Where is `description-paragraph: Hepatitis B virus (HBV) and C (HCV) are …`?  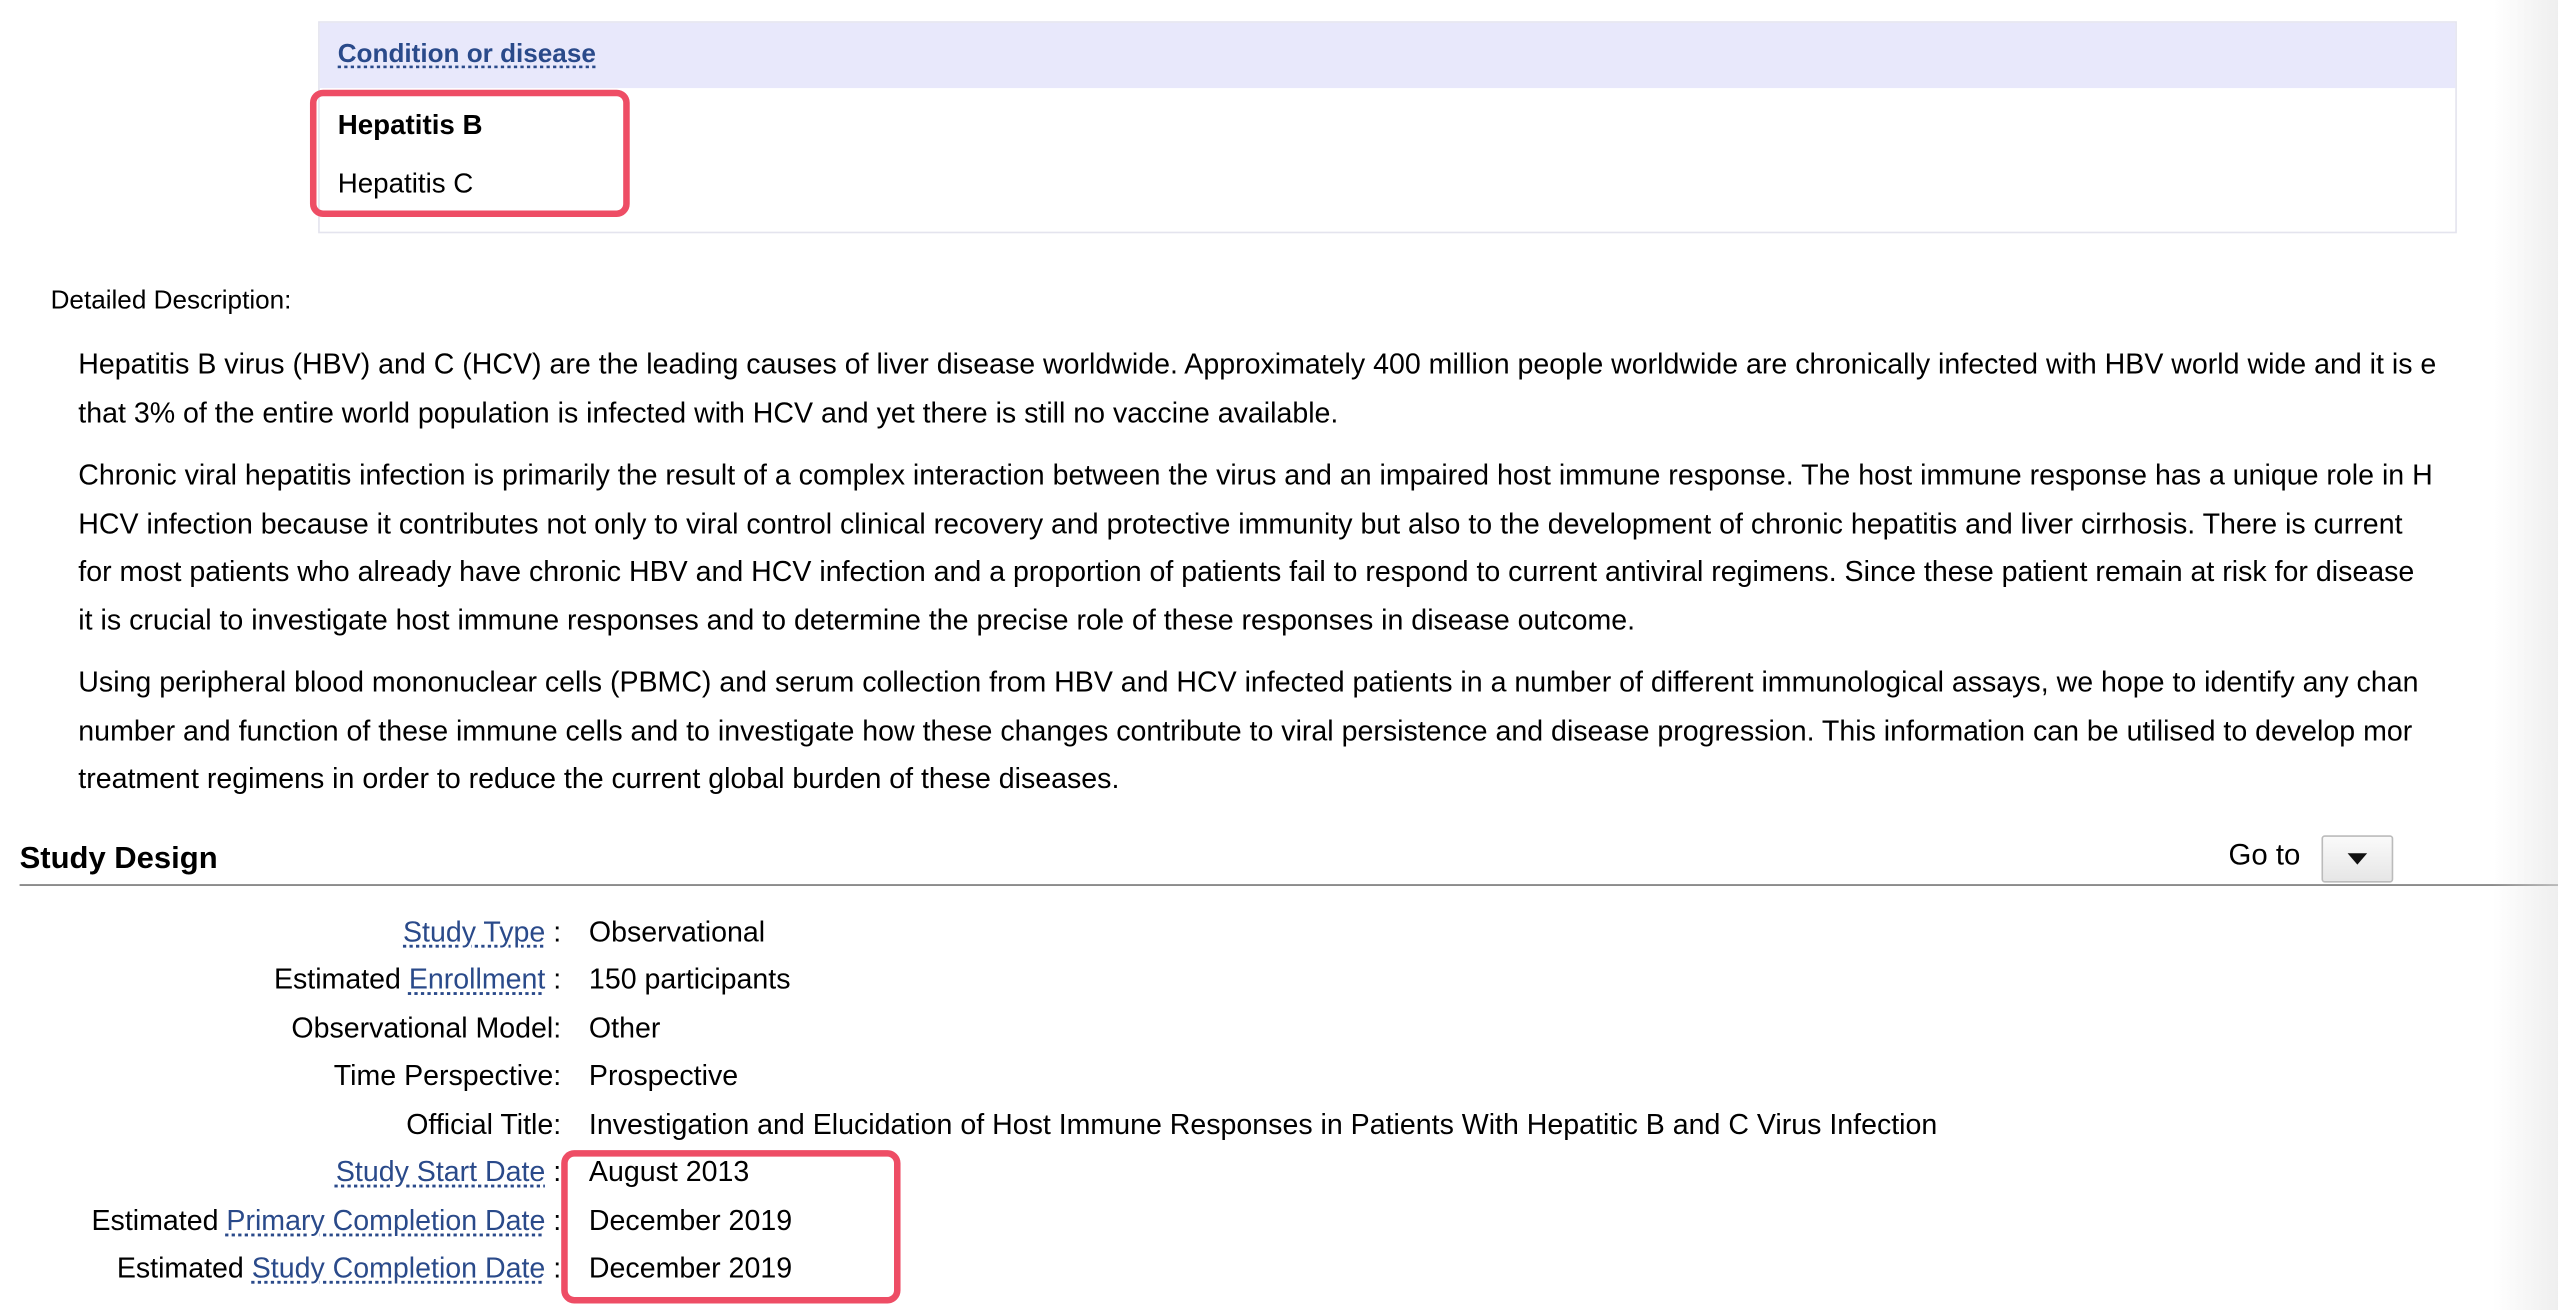 description-paragraph: Hepatitis B virus (HBV) and C (HCV) are … is located at coordinates (1318, 389).